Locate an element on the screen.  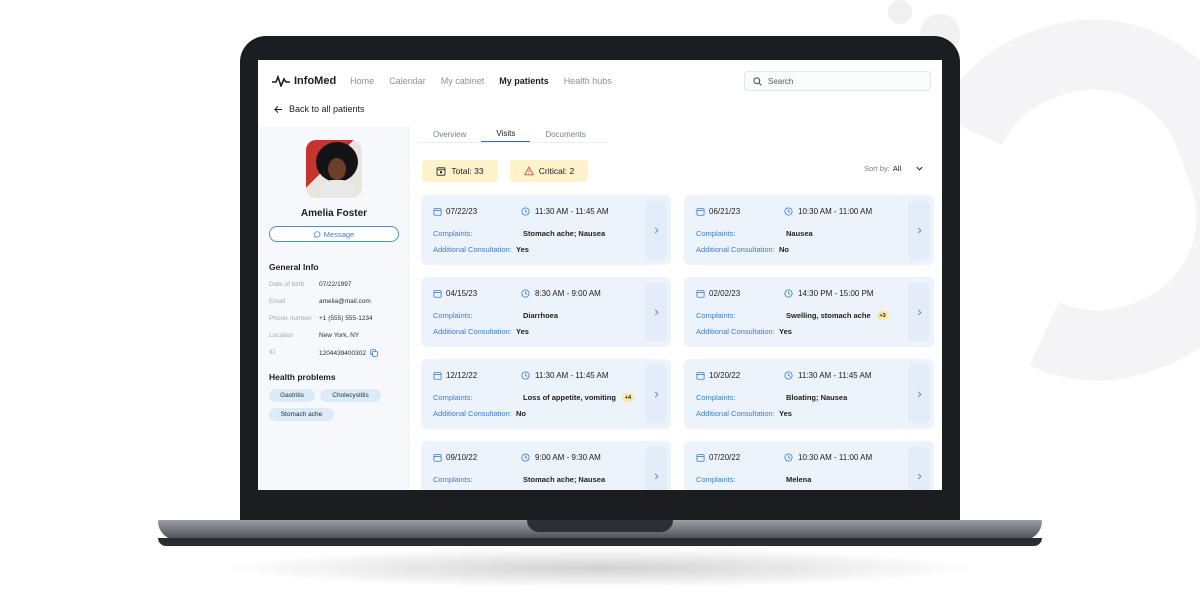
visit-time-text: 10:30 AM - 11:00 AM is located at coordinates (835, 211).